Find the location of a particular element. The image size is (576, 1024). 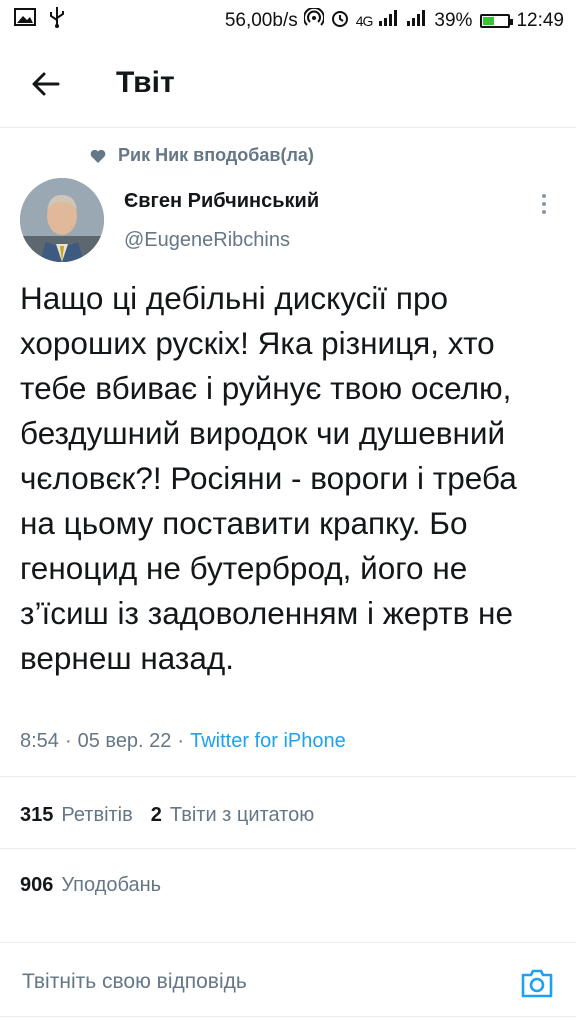

stats-row-retweets: 315 Ретвітів 2 Твіти з цитатою is located at coordinates (167, 815).